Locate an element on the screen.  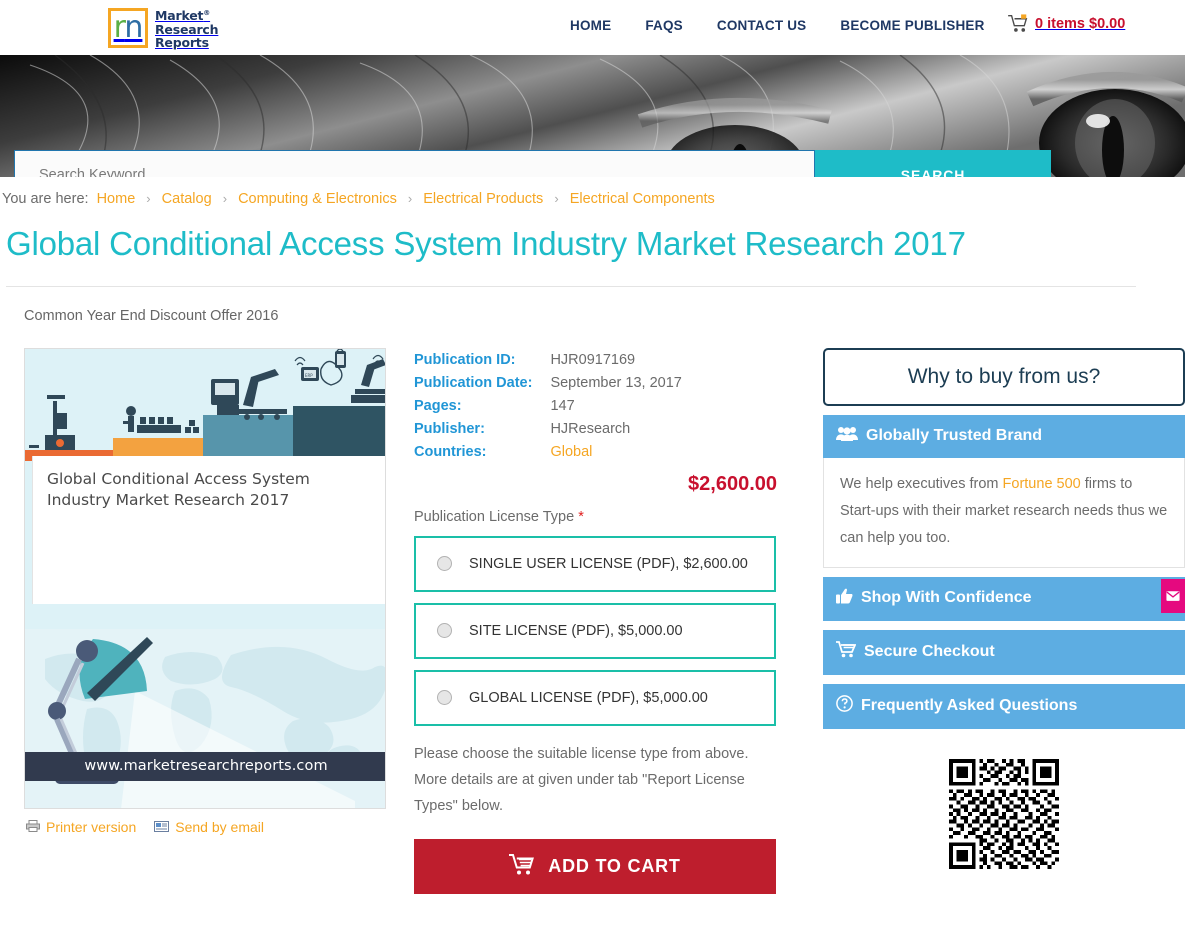
cart-summary: 0 items $0.00 is located at coordinates (1066, 23).